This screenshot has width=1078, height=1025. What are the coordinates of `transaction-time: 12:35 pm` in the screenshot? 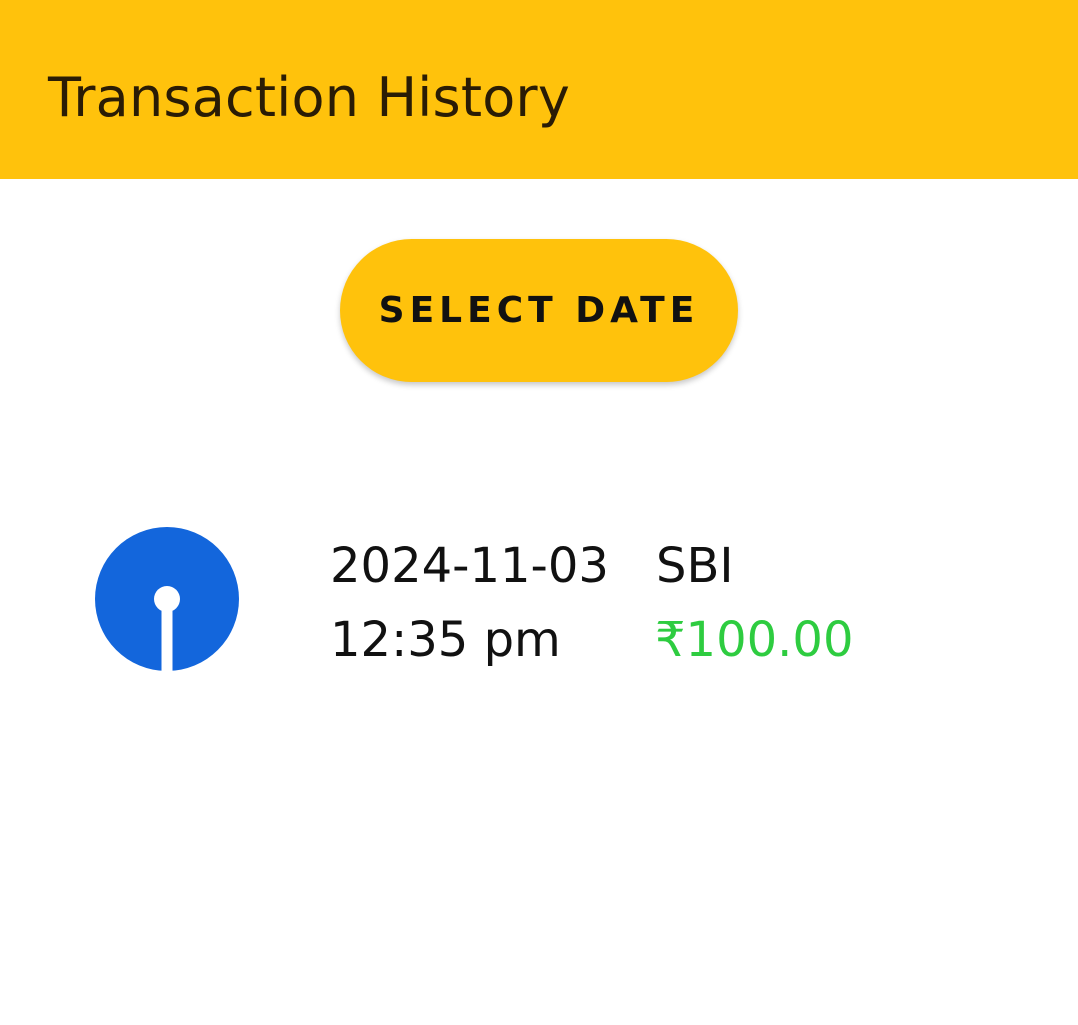 It's located at (445, 640).